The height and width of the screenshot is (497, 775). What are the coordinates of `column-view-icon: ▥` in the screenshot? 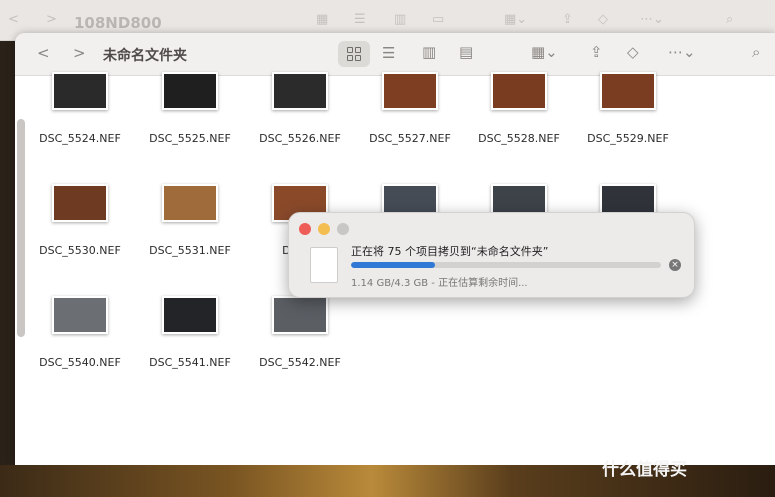 It's located at (400, 19).